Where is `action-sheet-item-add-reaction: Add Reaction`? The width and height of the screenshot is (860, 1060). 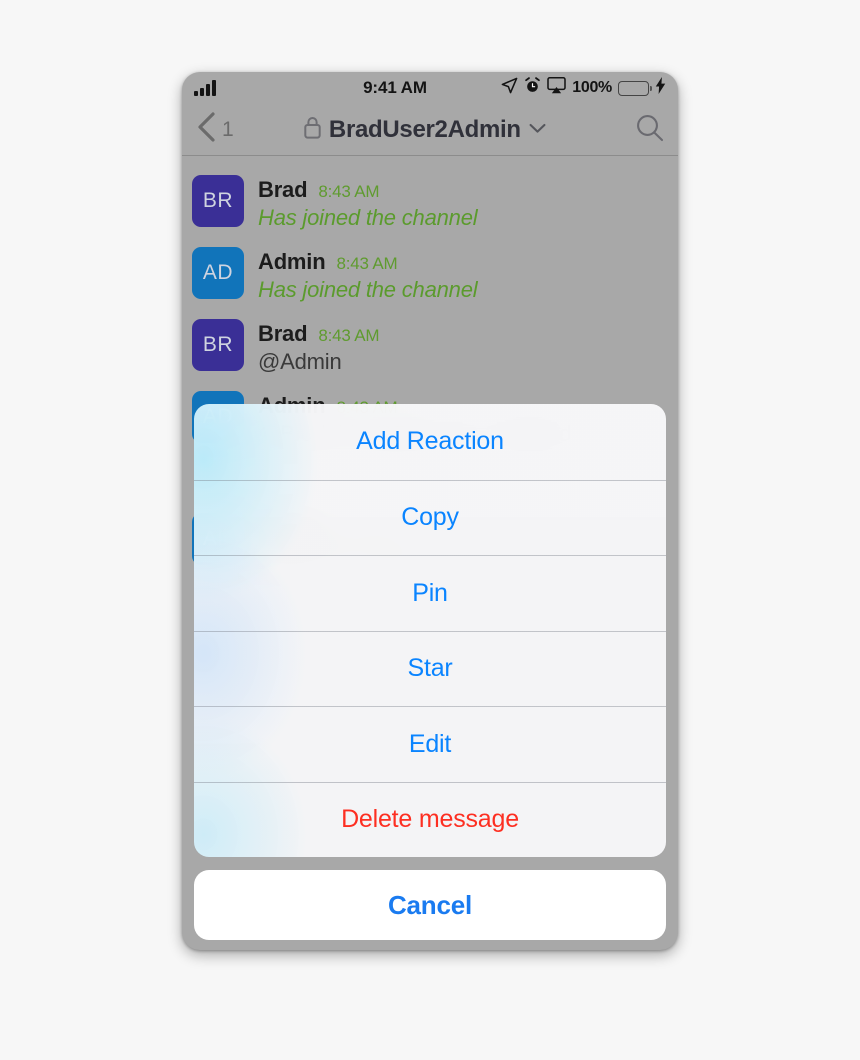
action-sheet-item-add-reaction: Add Reaction is located at coordinates (430, 442).